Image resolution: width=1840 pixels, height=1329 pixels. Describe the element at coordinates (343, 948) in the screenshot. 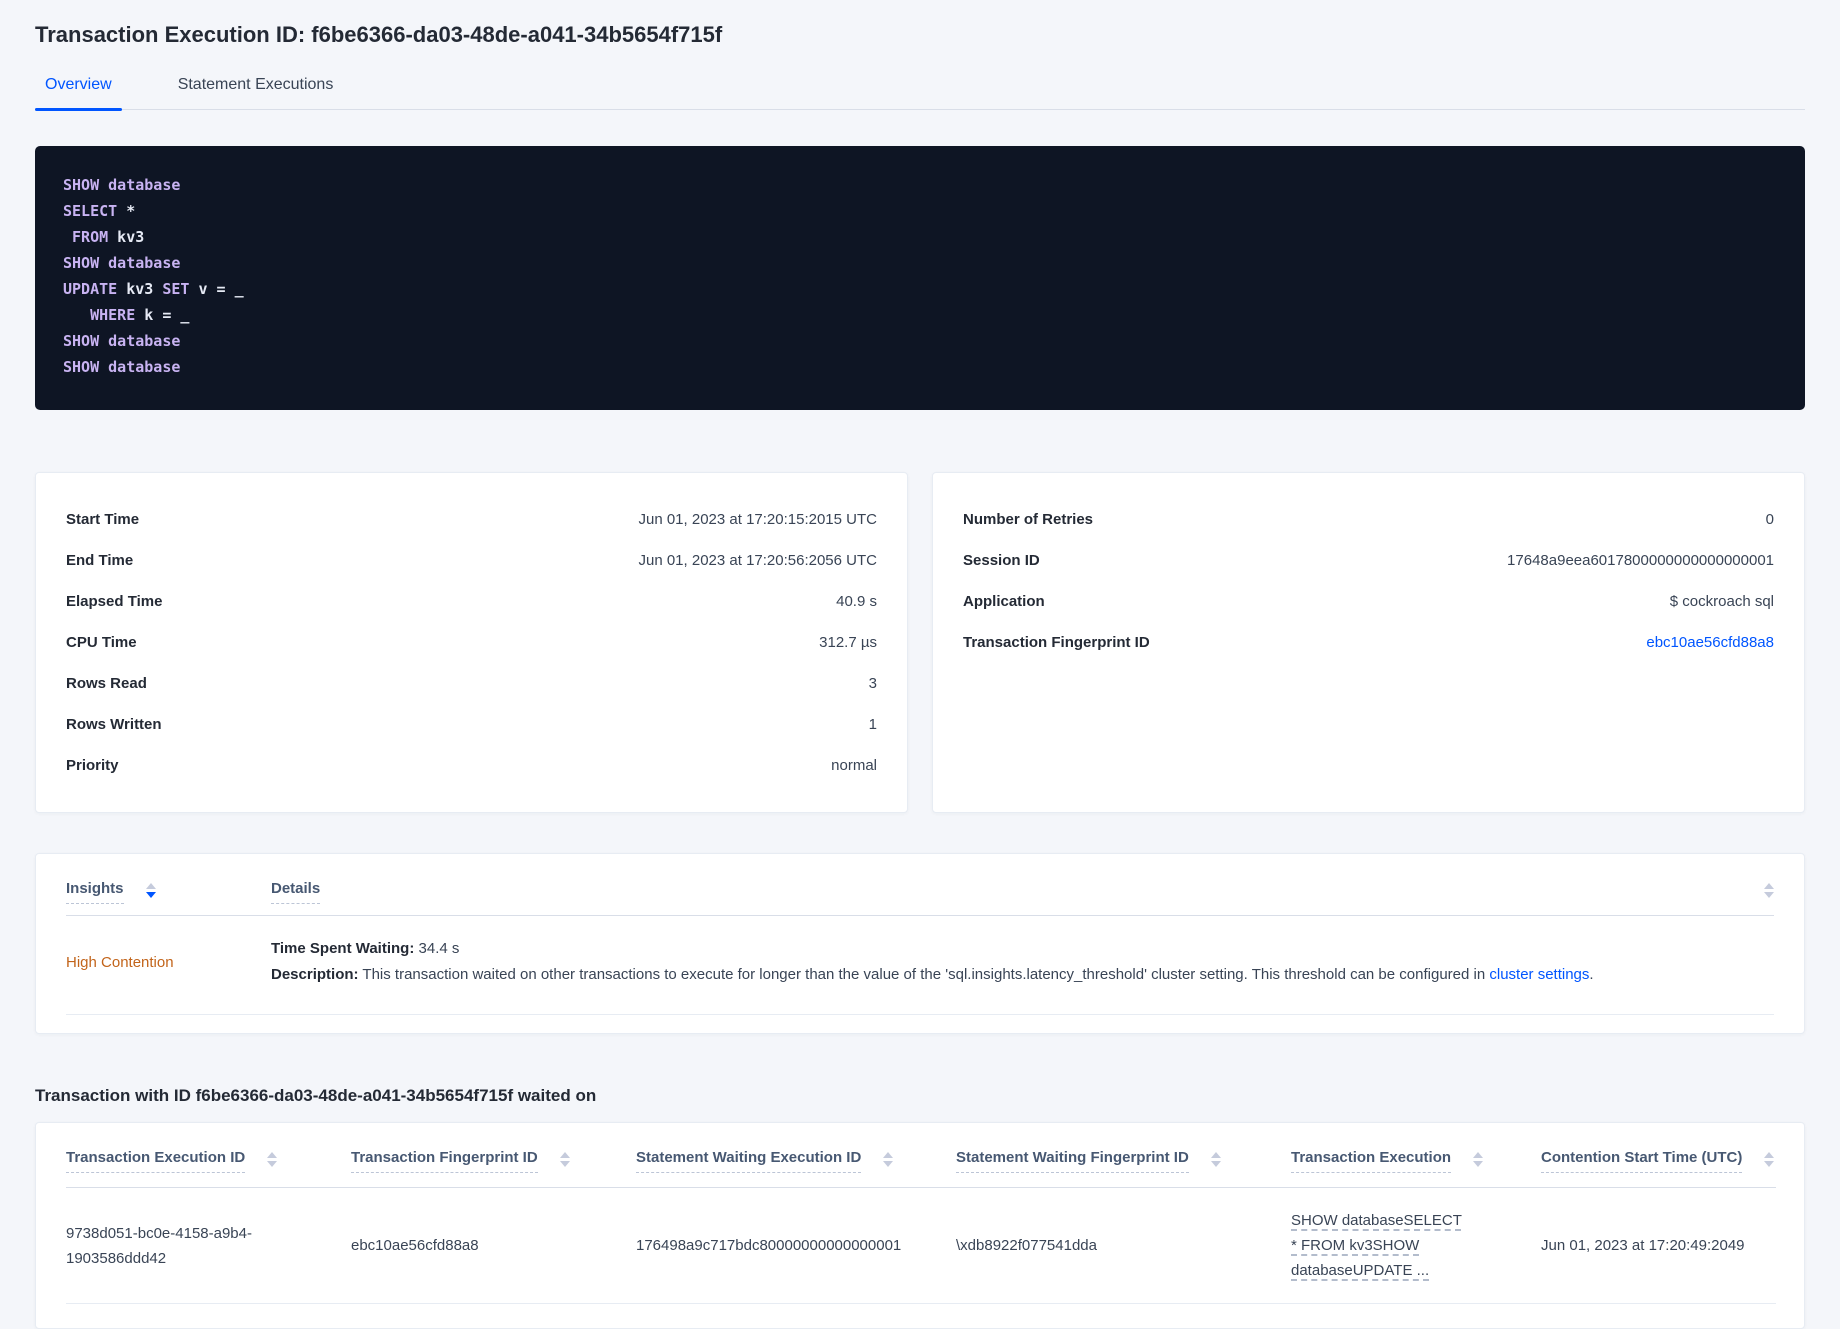

I see `waiting-label: Time Spent Waiting:` at that location.